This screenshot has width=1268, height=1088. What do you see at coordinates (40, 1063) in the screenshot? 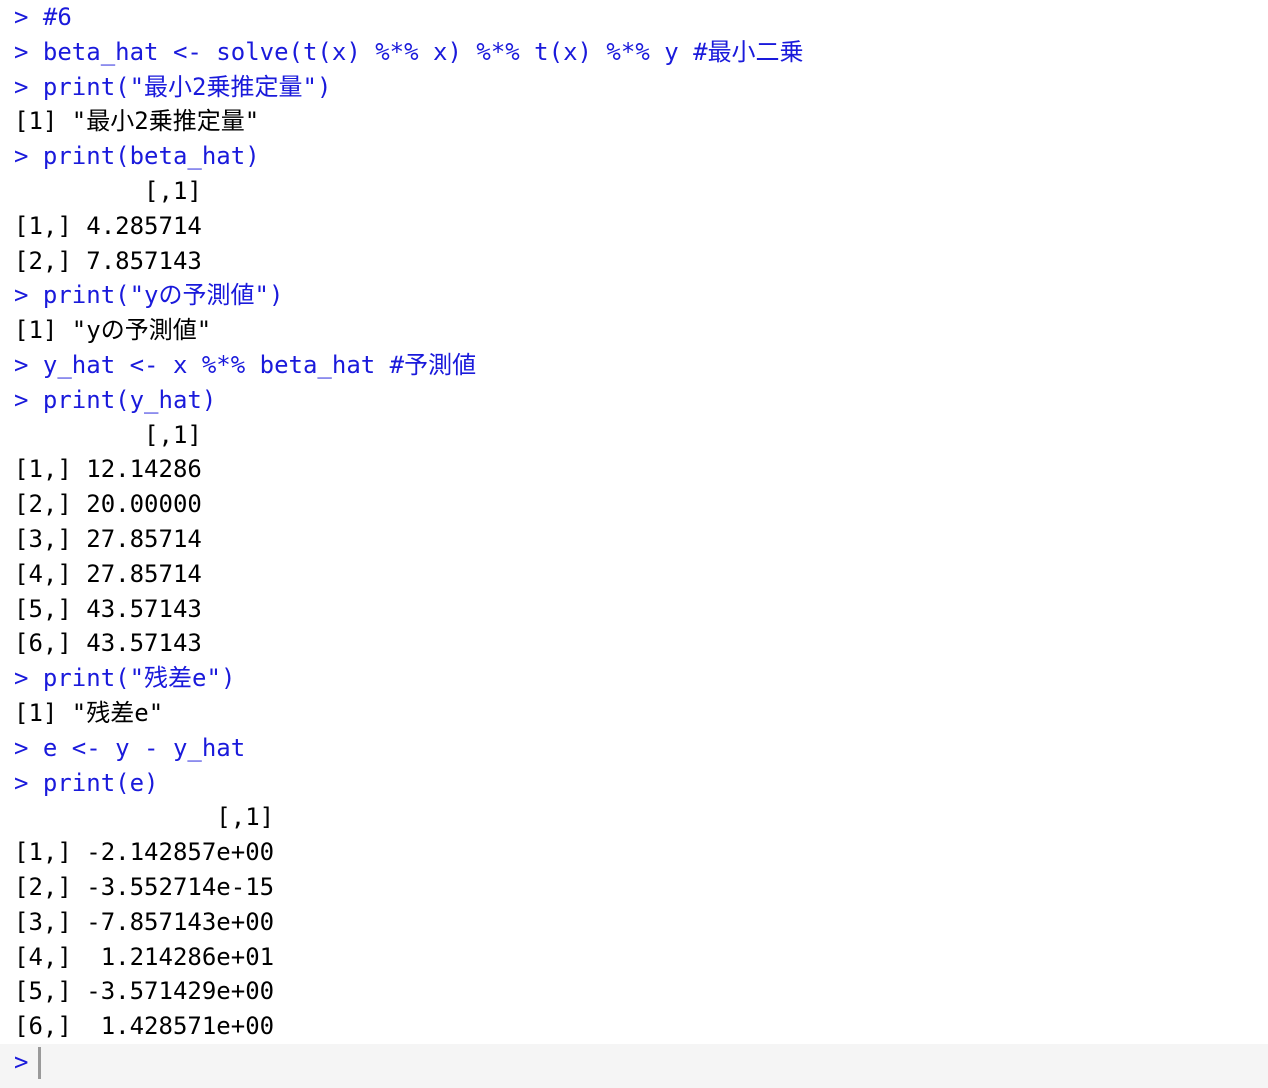
I see `text-cursor` at bounding box center [40, 1063].